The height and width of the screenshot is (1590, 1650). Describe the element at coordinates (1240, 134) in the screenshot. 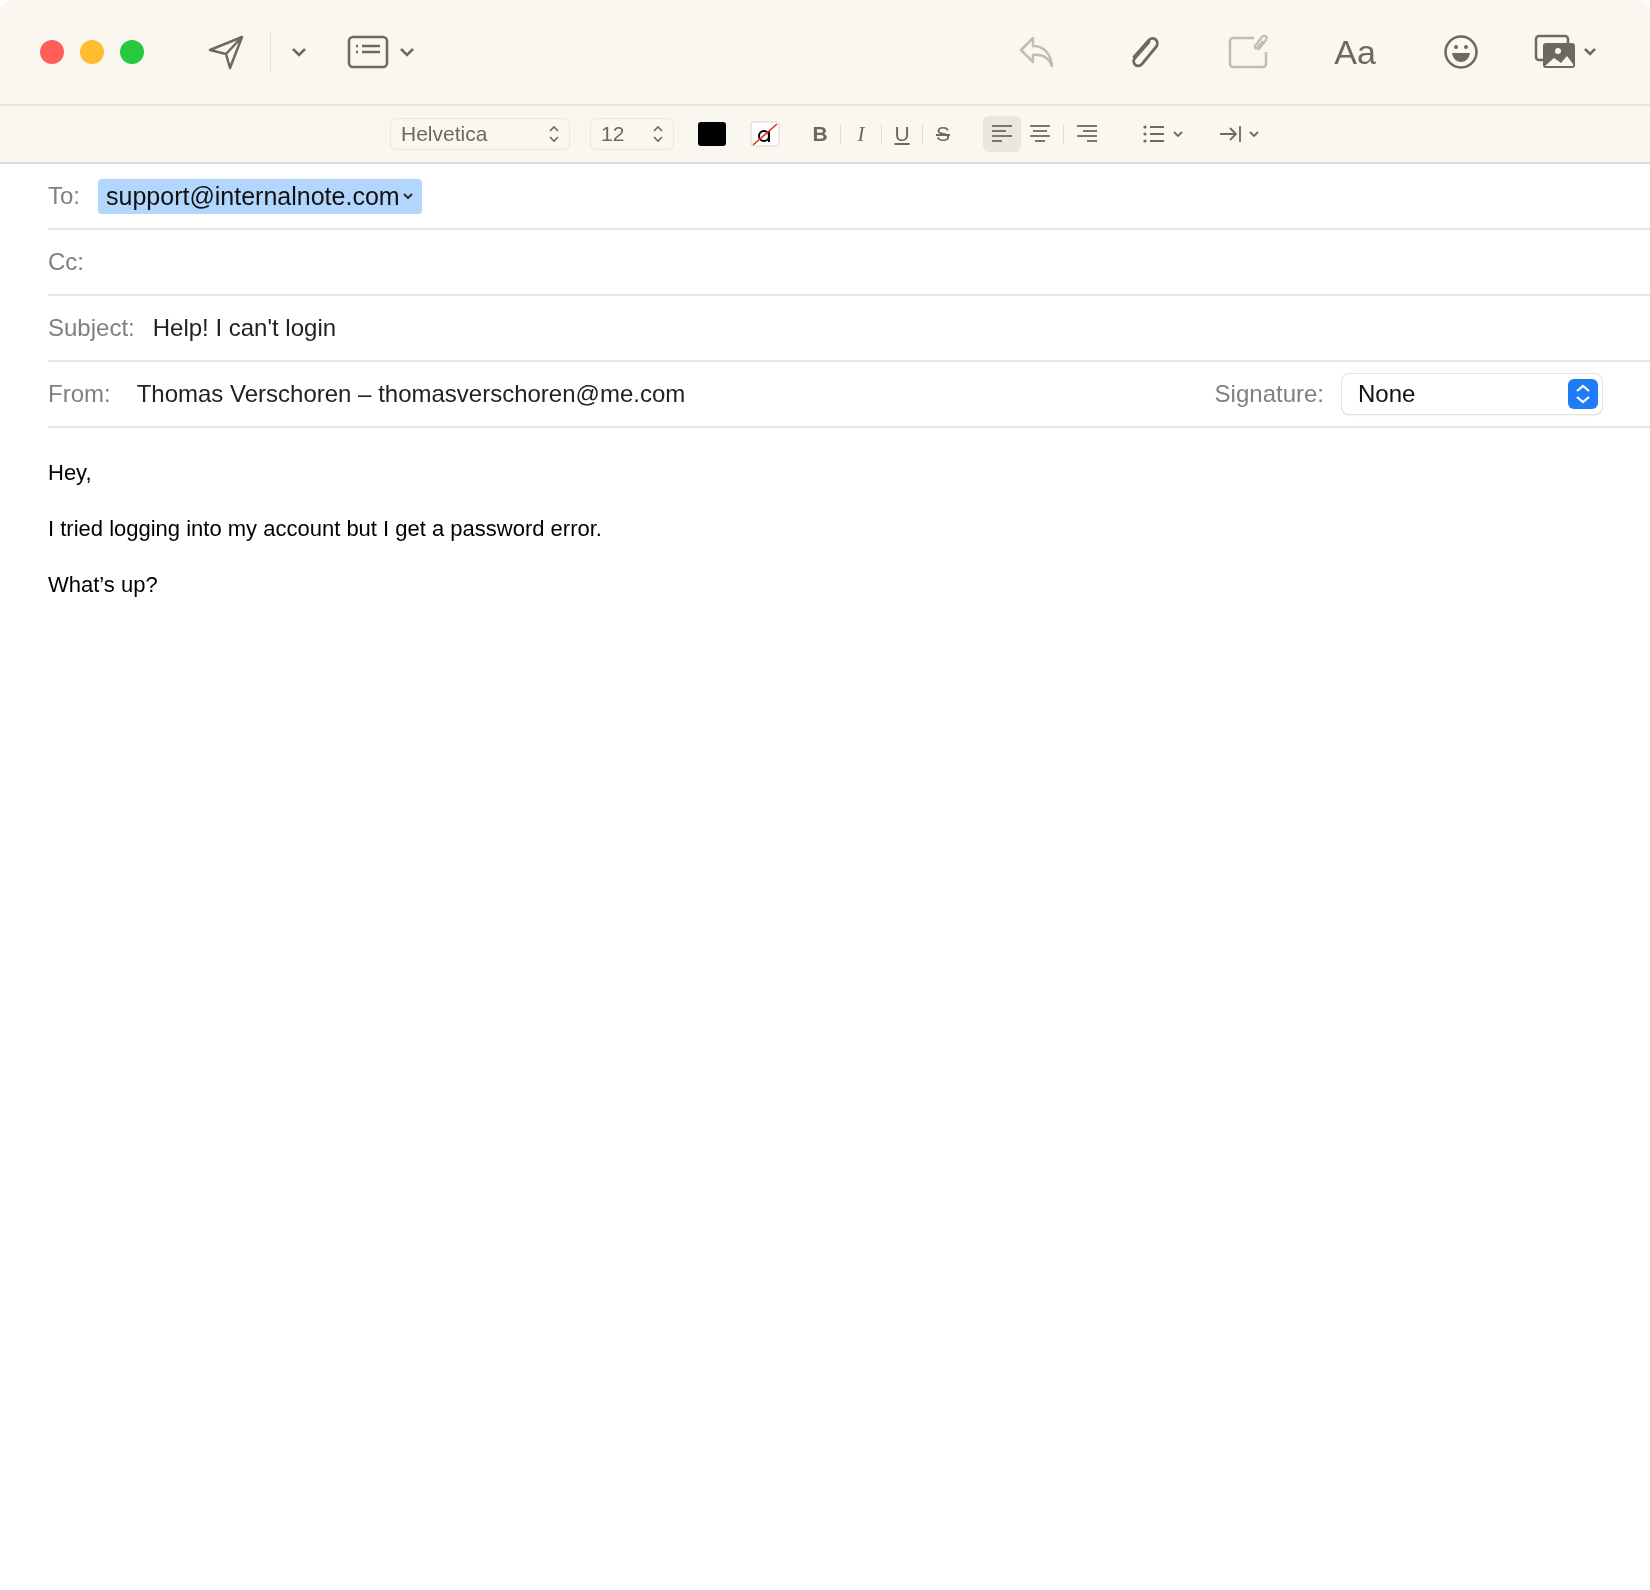

I see `indent-icon` at that location.